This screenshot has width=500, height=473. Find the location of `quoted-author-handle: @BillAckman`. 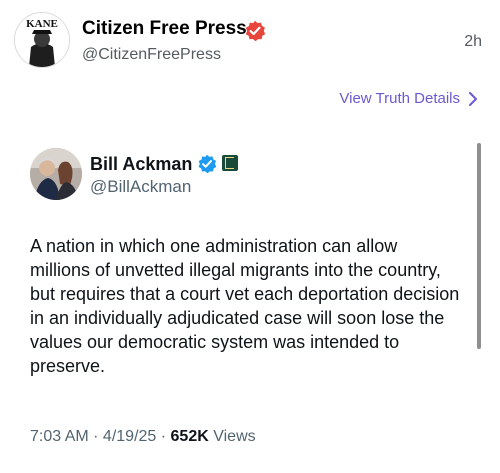

quoted-author-handle: @BillAckman is located at coordinates (140, 187).